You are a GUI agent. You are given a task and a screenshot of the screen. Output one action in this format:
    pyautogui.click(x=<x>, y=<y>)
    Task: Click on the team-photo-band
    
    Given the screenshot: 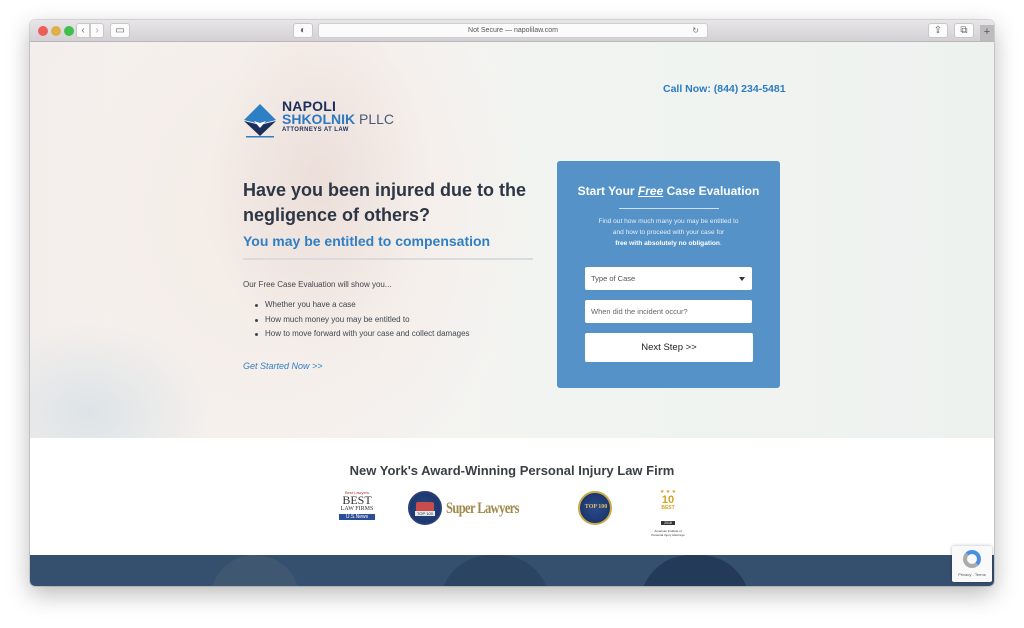 What is the action you would take?
    pyautogui.click(x=512, y=570)
    